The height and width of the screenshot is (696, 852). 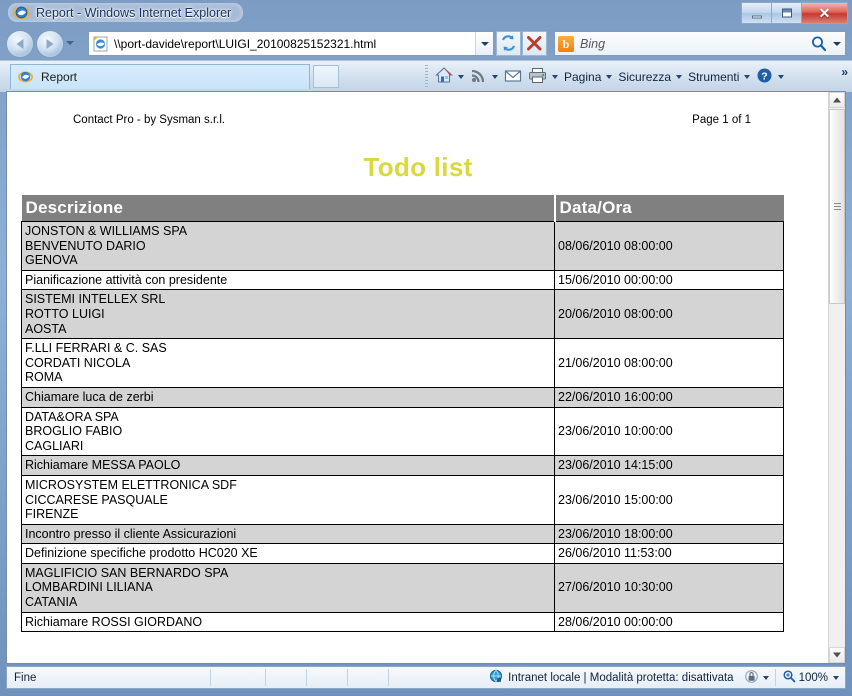 I want to click on search-placeholder: Bing, so click(x=593, y=43).